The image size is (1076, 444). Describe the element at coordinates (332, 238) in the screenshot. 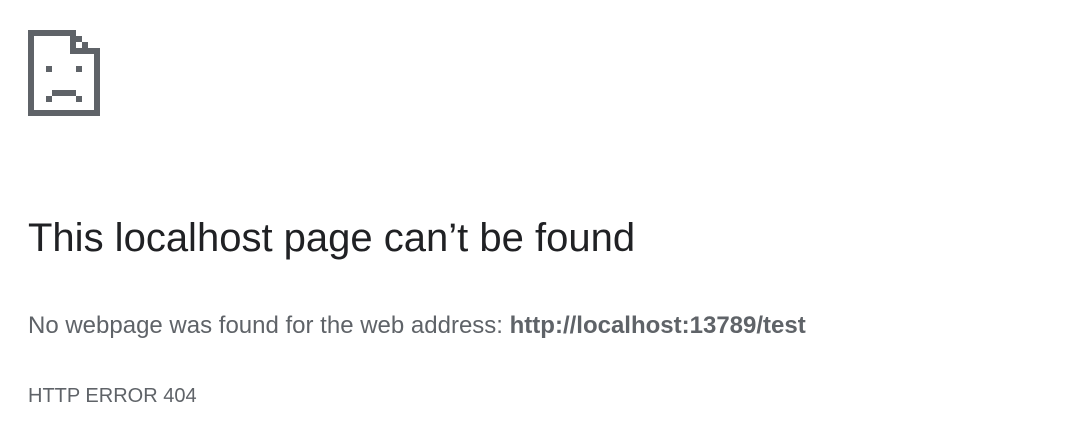

I see `page-title: This localhost page can’t be found` at that location.